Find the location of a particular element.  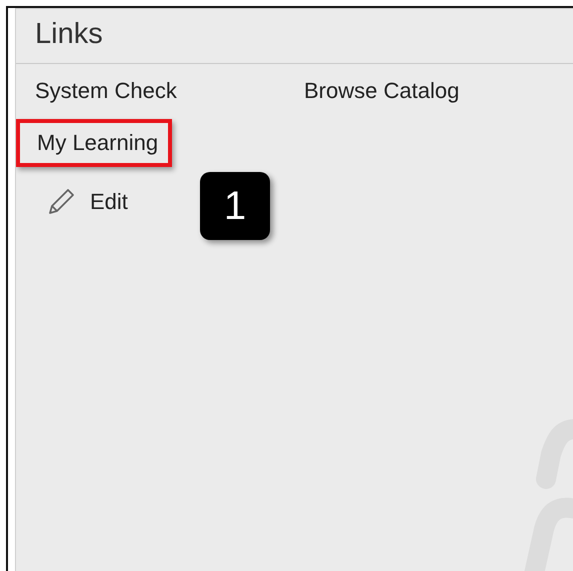

link: My Learning is located at coordinates (94, 143).